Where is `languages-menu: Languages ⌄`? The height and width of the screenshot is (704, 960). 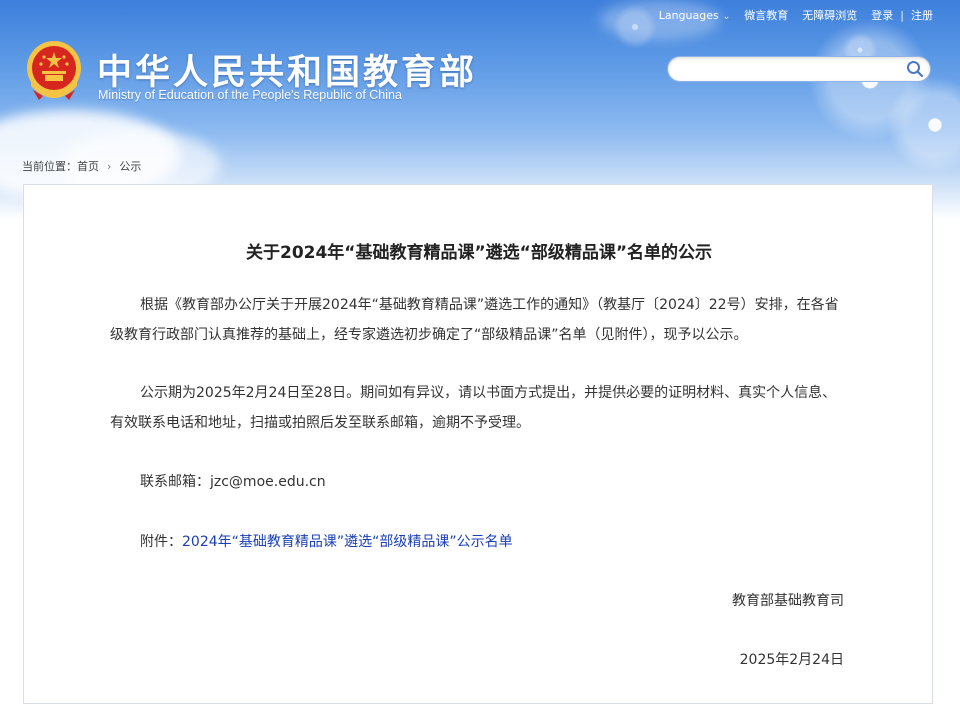
languages-menu: Languages ⌄ is located at coordinates (695, 15).